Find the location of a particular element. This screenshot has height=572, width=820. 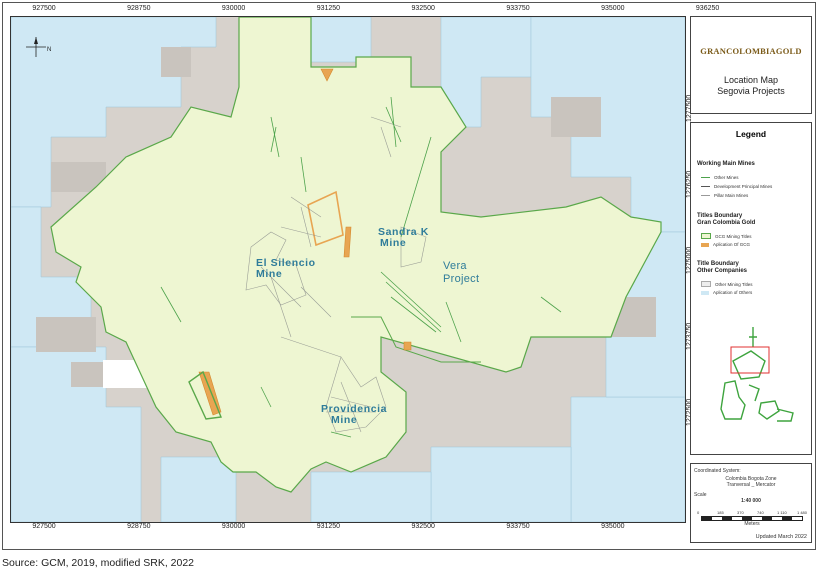

legend-item: Pillar Main Mines is located at coordinates (724, 195).